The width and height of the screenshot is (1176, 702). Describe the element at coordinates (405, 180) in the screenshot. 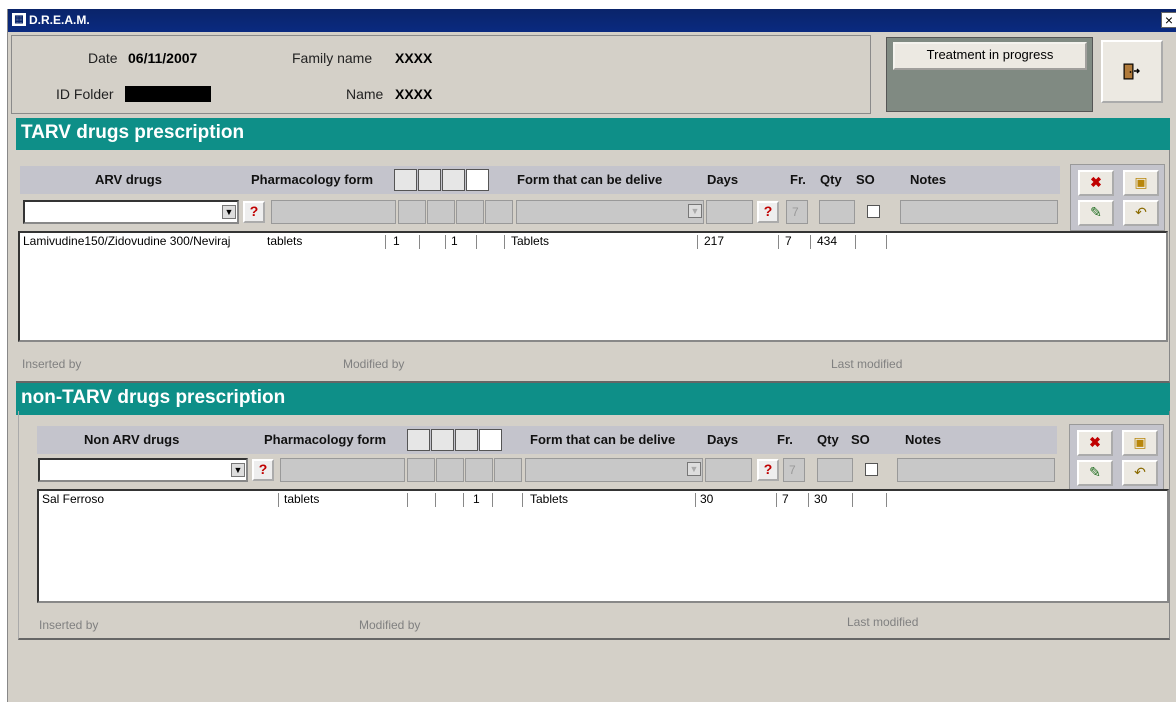

I see `sunrise-icon` at that location.